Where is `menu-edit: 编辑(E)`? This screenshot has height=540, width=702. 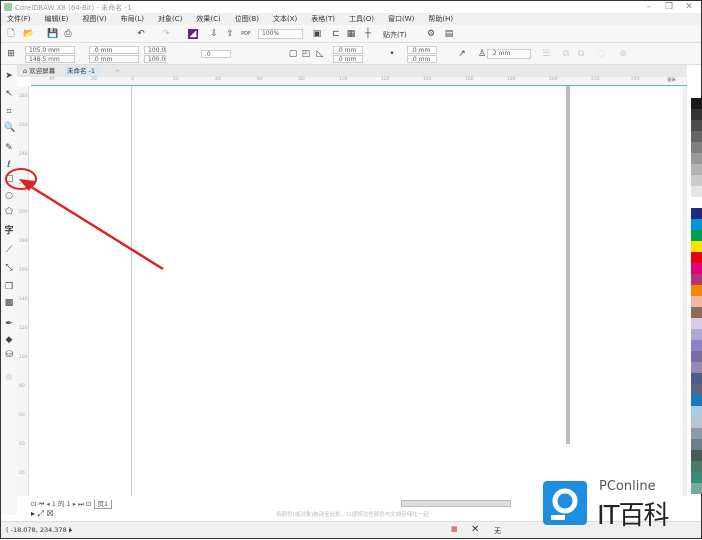 menu-edit: 编辑(E) is located at coordinates (57, 19).